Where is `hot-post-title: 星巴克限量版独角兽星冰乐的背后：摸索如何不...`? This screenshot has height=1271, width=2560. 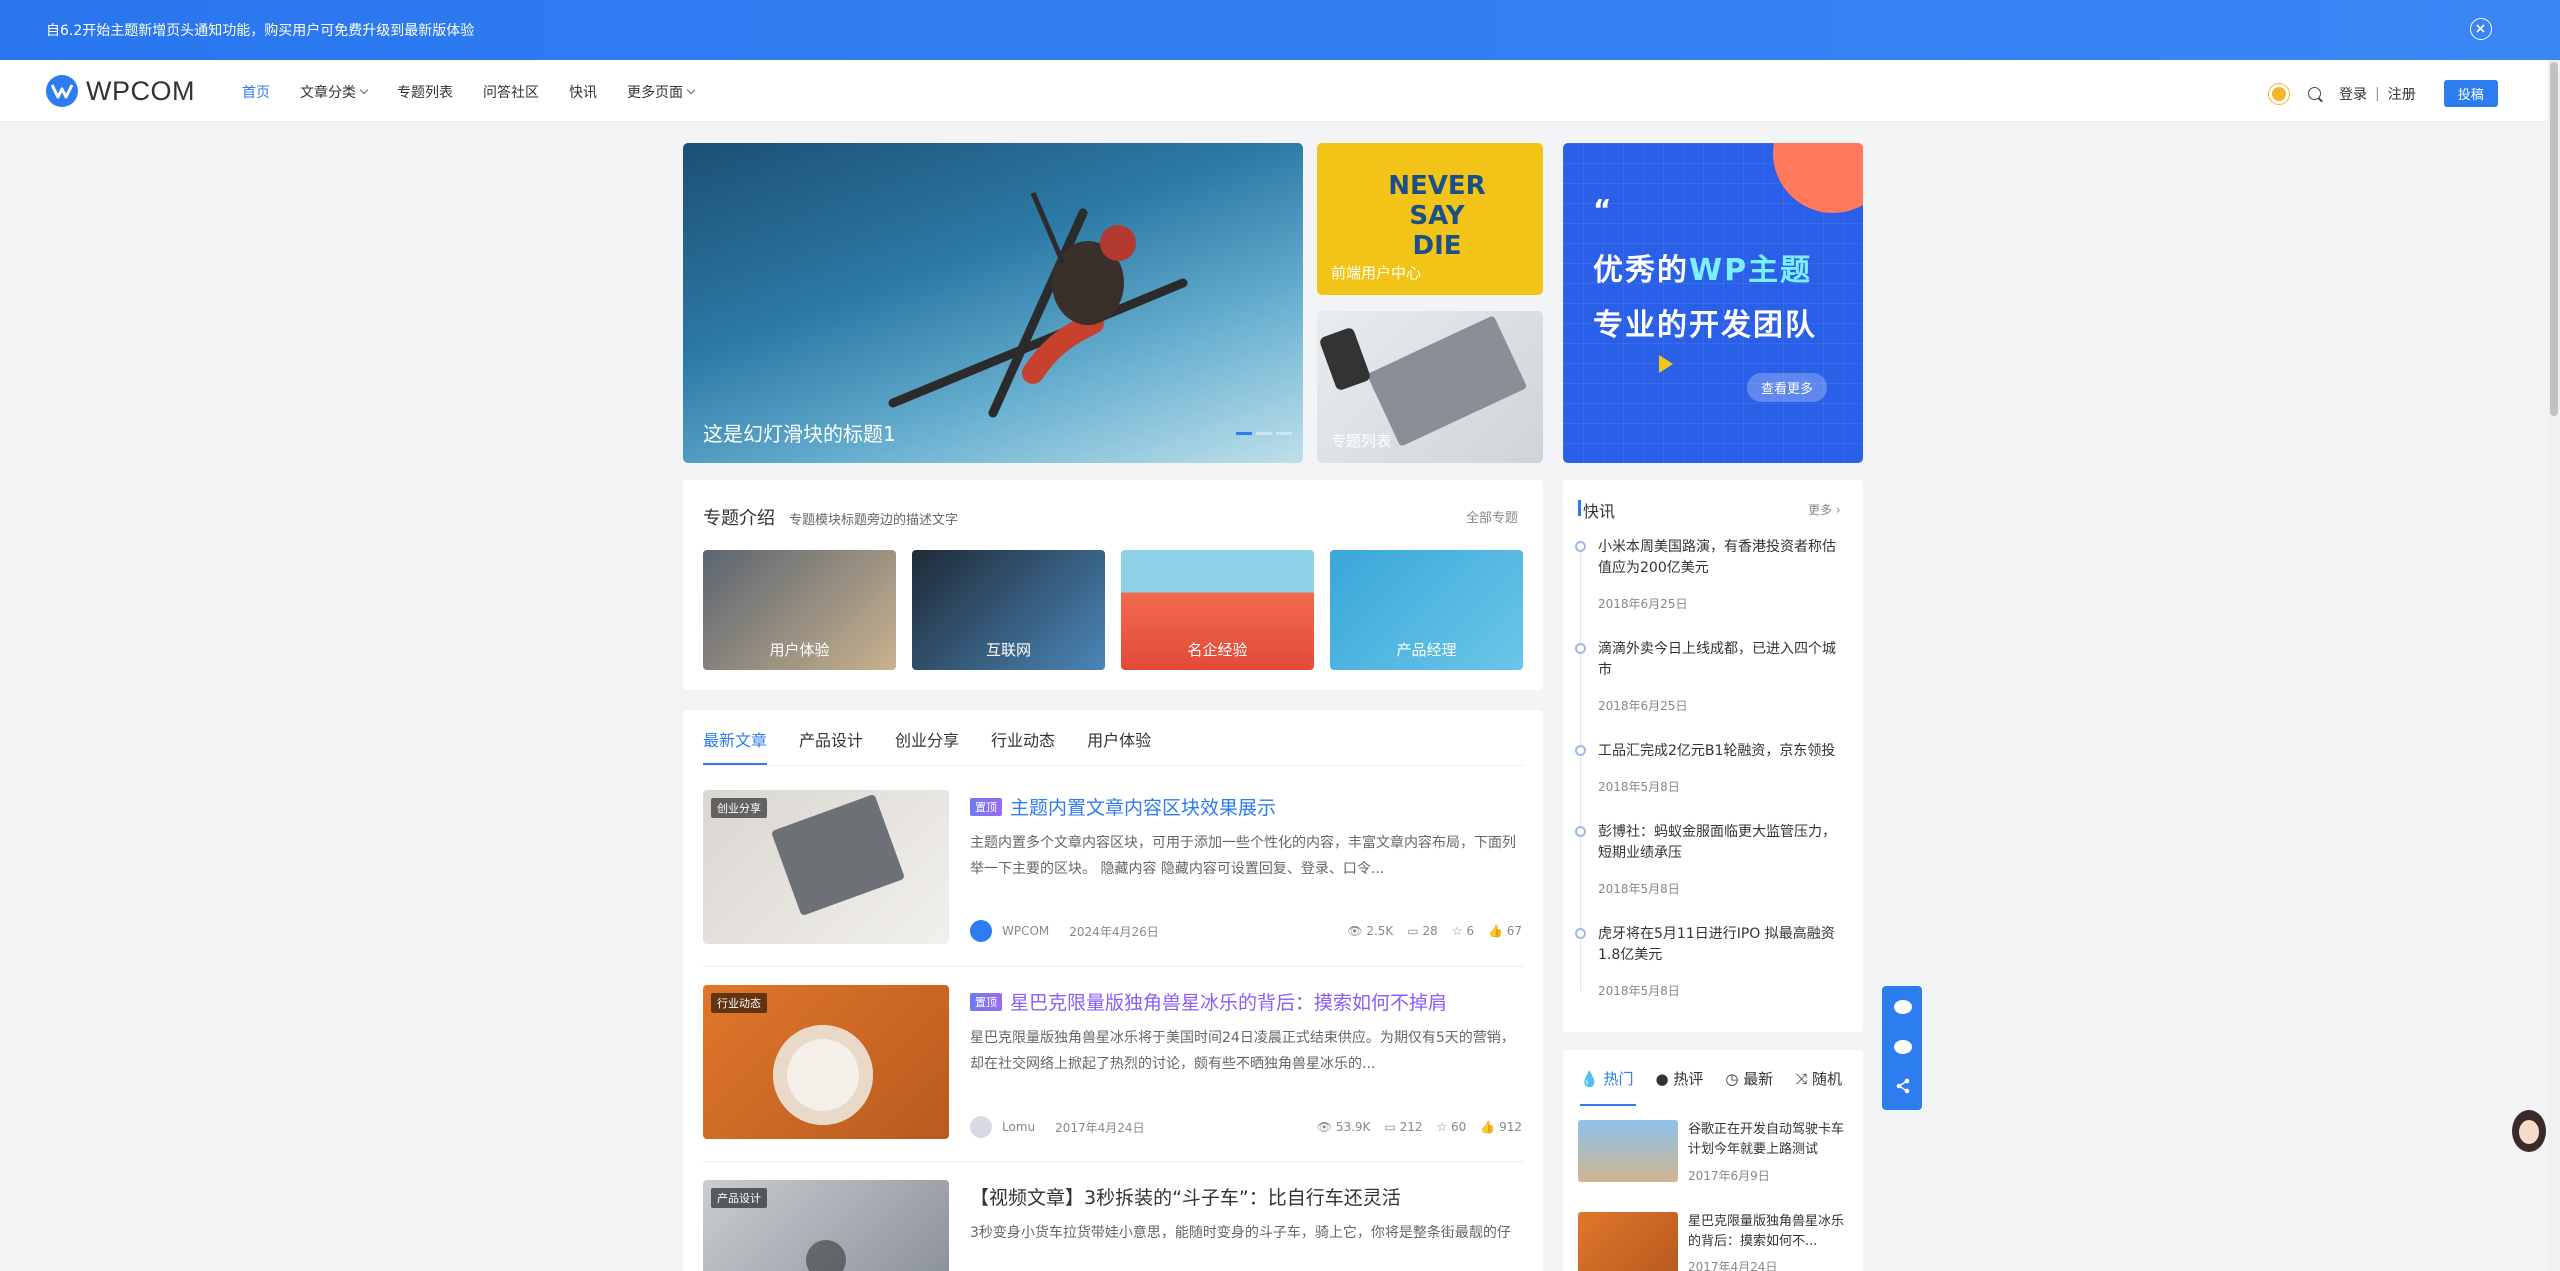 hot-post-title: 星巴克限量版独角兽星冰乐的背后：摸索如何不... is located at coordinates (1772, 1232).